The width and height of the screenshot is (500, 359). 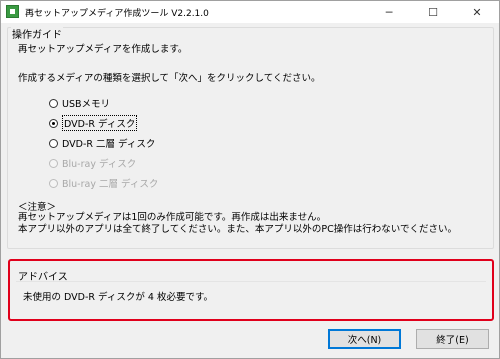 I want to click on advice-text: 未使用の DVD-R ディスクが 4 枚必要です。, so click(x=118, y=297).